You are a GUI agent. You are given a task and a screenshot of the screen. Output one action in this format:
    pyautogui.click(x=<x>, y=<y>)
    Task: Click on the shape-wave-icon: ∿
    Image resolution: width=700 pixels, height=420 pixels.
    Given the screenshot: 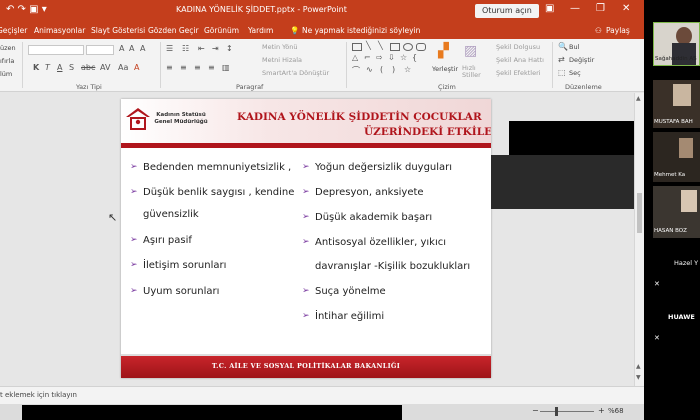 What is the action you would take?
    pyautogui.click(x=369, y=69)
    